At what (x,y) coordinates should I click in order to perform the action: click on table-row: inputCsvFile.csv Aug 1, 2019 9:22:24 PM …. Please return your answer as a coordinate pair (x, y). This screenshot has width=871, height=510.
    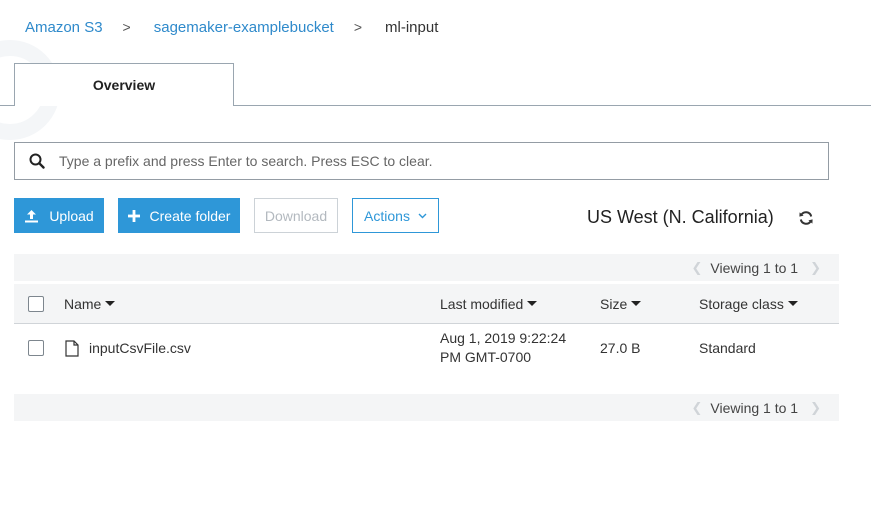
    Looking at the image, I should click on (426, 348).